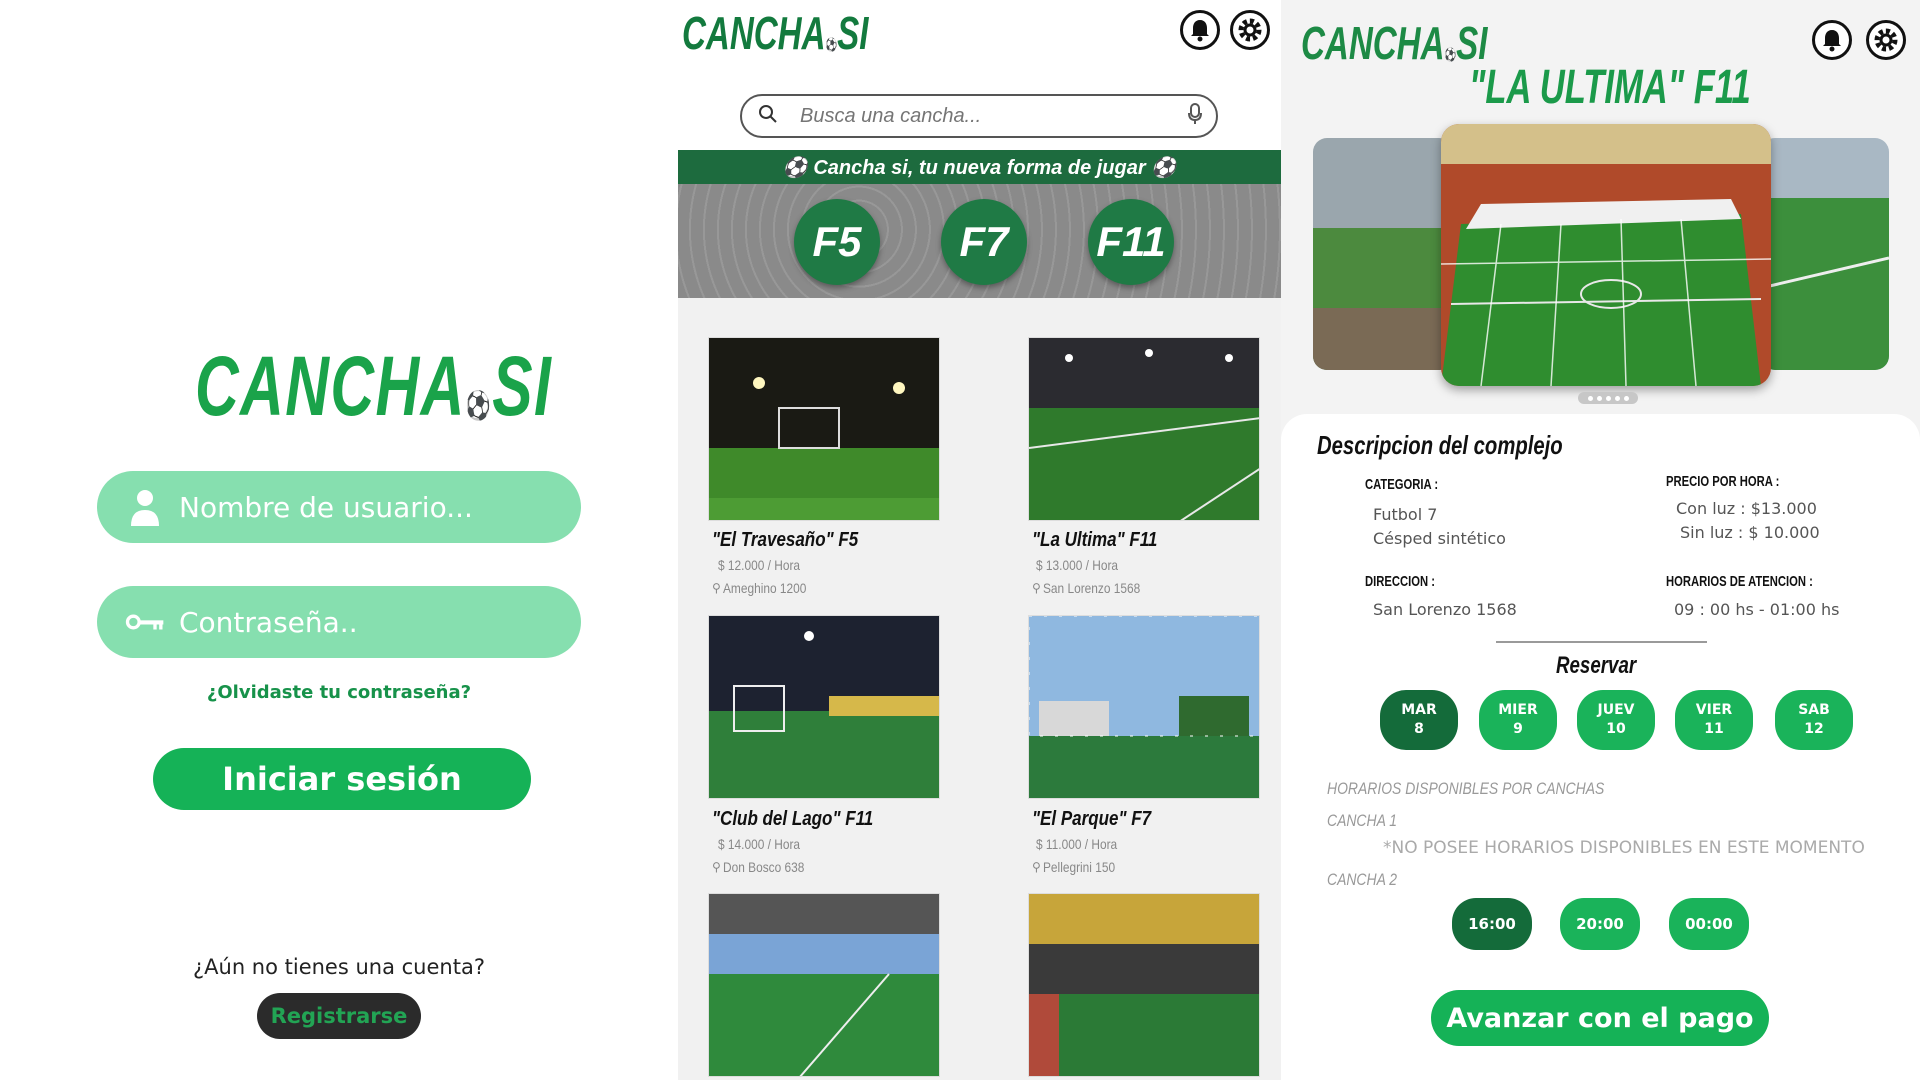 This screenshot has height=1080, width=1920. What do you see at coordinates (984, 242) in the screenshot?
I see `format-f7-button: F7` at bounding box center [984, 242].